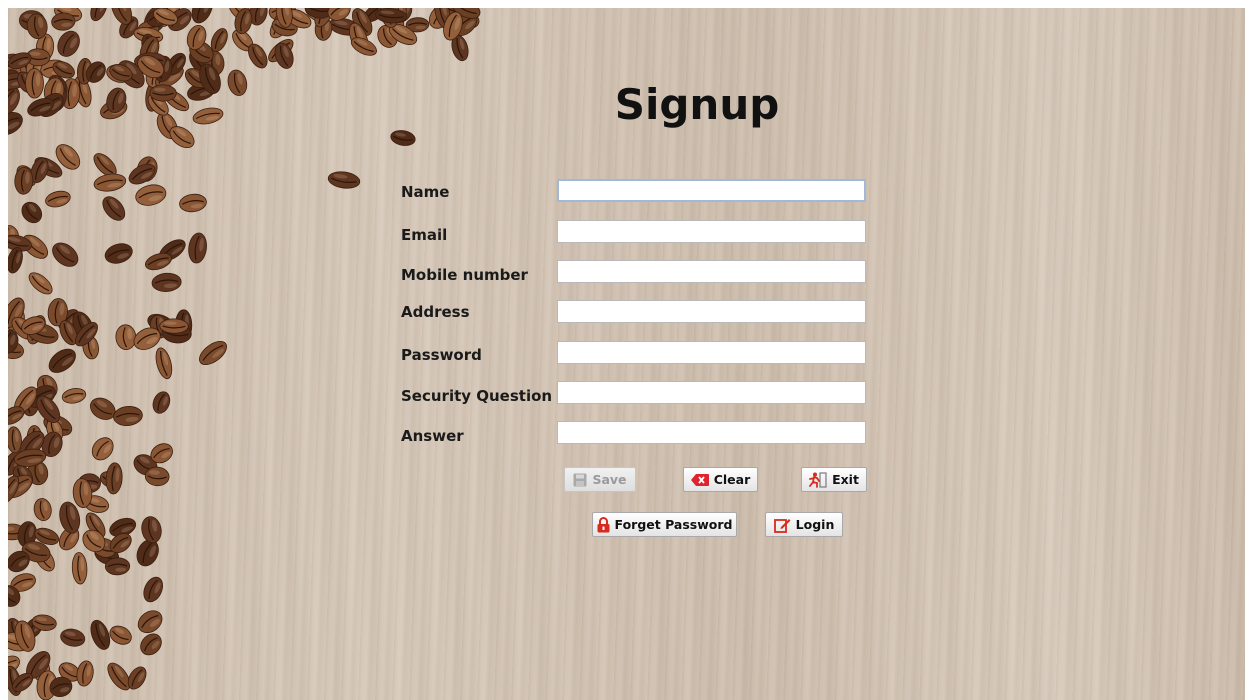  Describe the element at coordinates (845, 479) in the screenshot. I see `exit-button-label: Exit` at that location.